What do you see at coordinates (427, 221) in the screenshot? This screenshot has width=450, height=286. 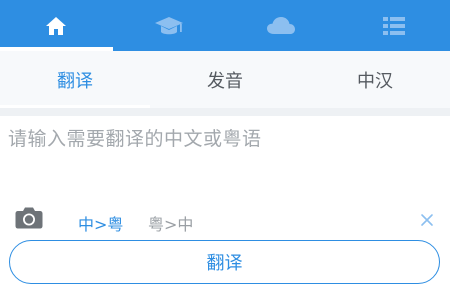 I see `clear-icon` at bounding box center [427, 221].